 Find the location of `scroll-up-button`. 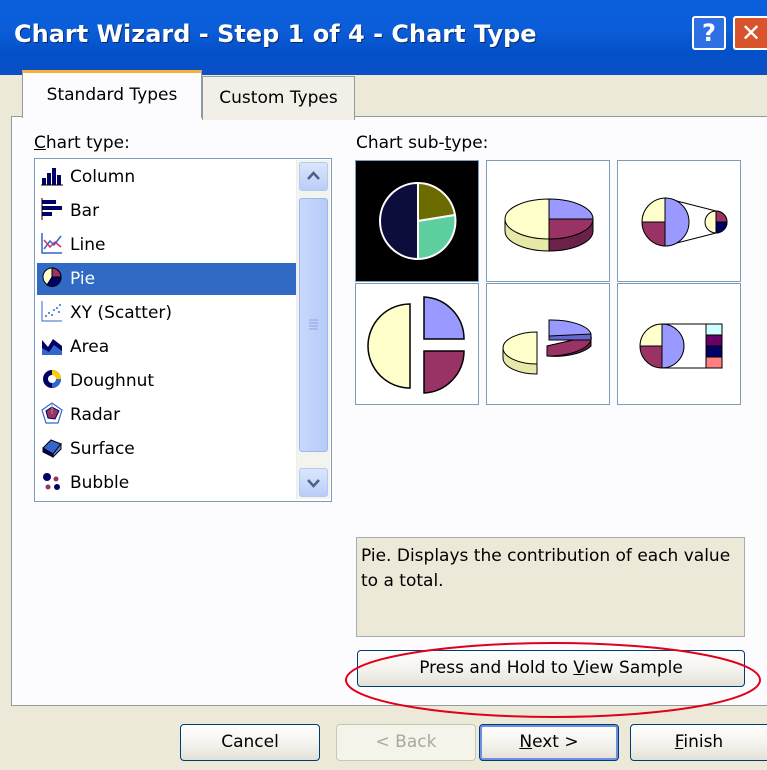

scroll-up-button is located at coordinates (313, 176).